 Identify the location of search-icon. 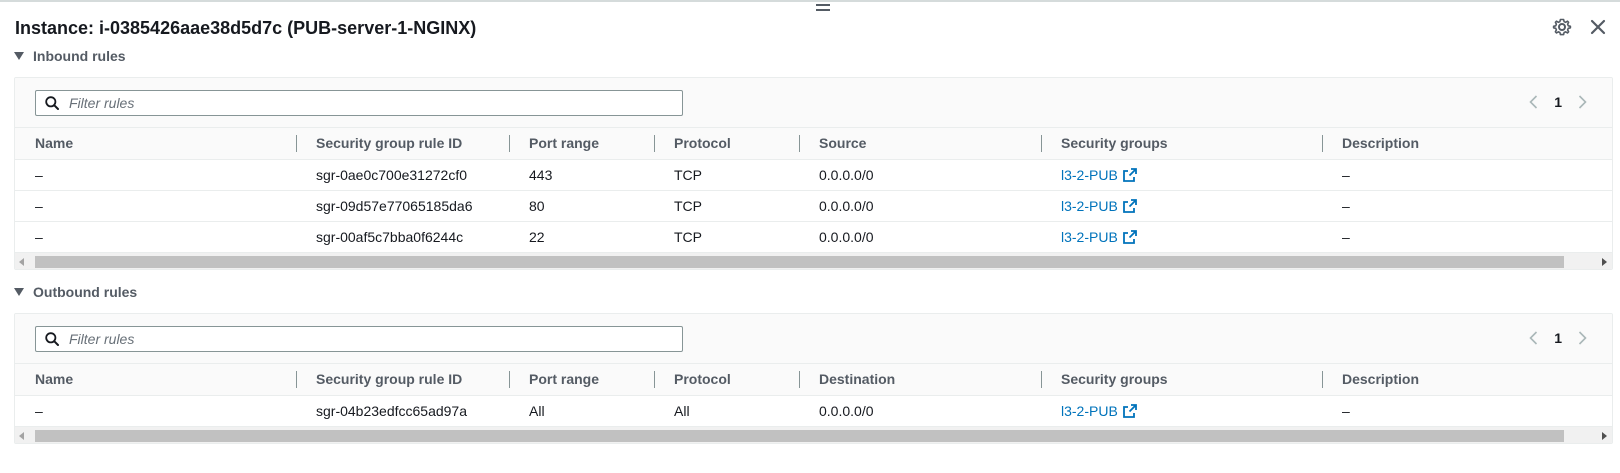
(52, 103).